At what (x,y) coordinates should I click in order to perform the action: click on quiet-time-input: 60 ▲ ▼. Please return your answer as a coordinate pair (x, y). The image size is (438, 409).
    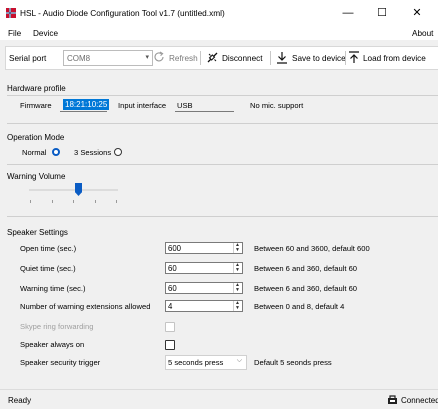
    Looking at the image, I should click on (204, 268).